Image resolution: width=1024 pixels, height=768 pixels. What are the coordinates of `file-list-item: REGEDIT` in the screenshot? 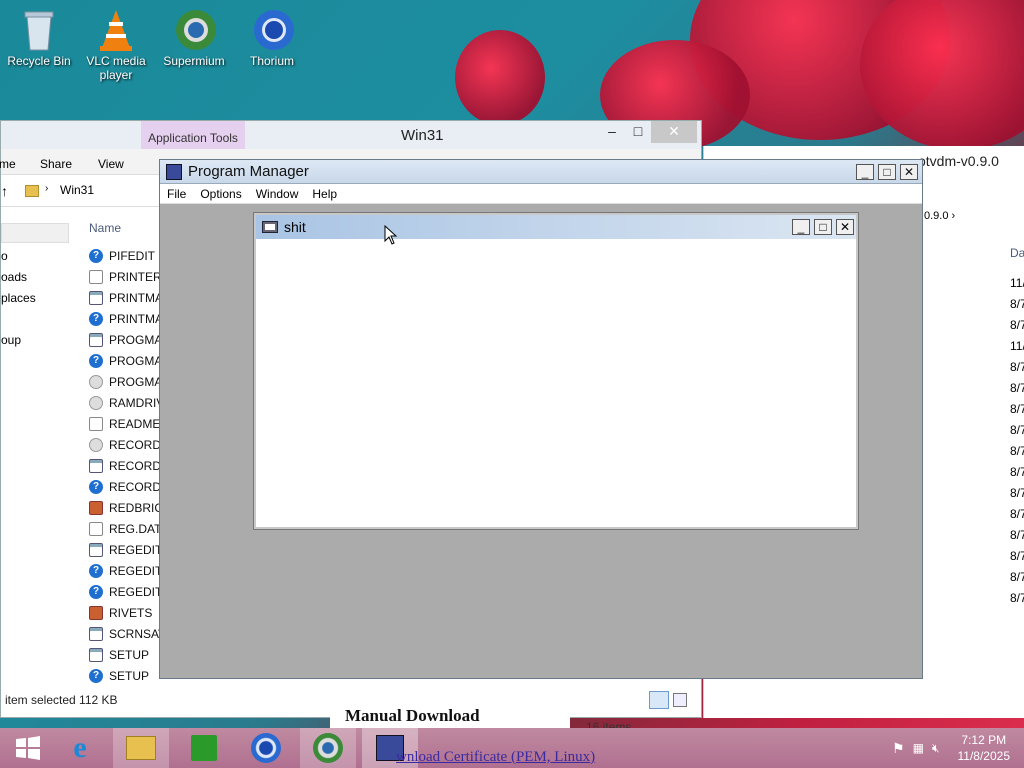 It's located at (125, 549).